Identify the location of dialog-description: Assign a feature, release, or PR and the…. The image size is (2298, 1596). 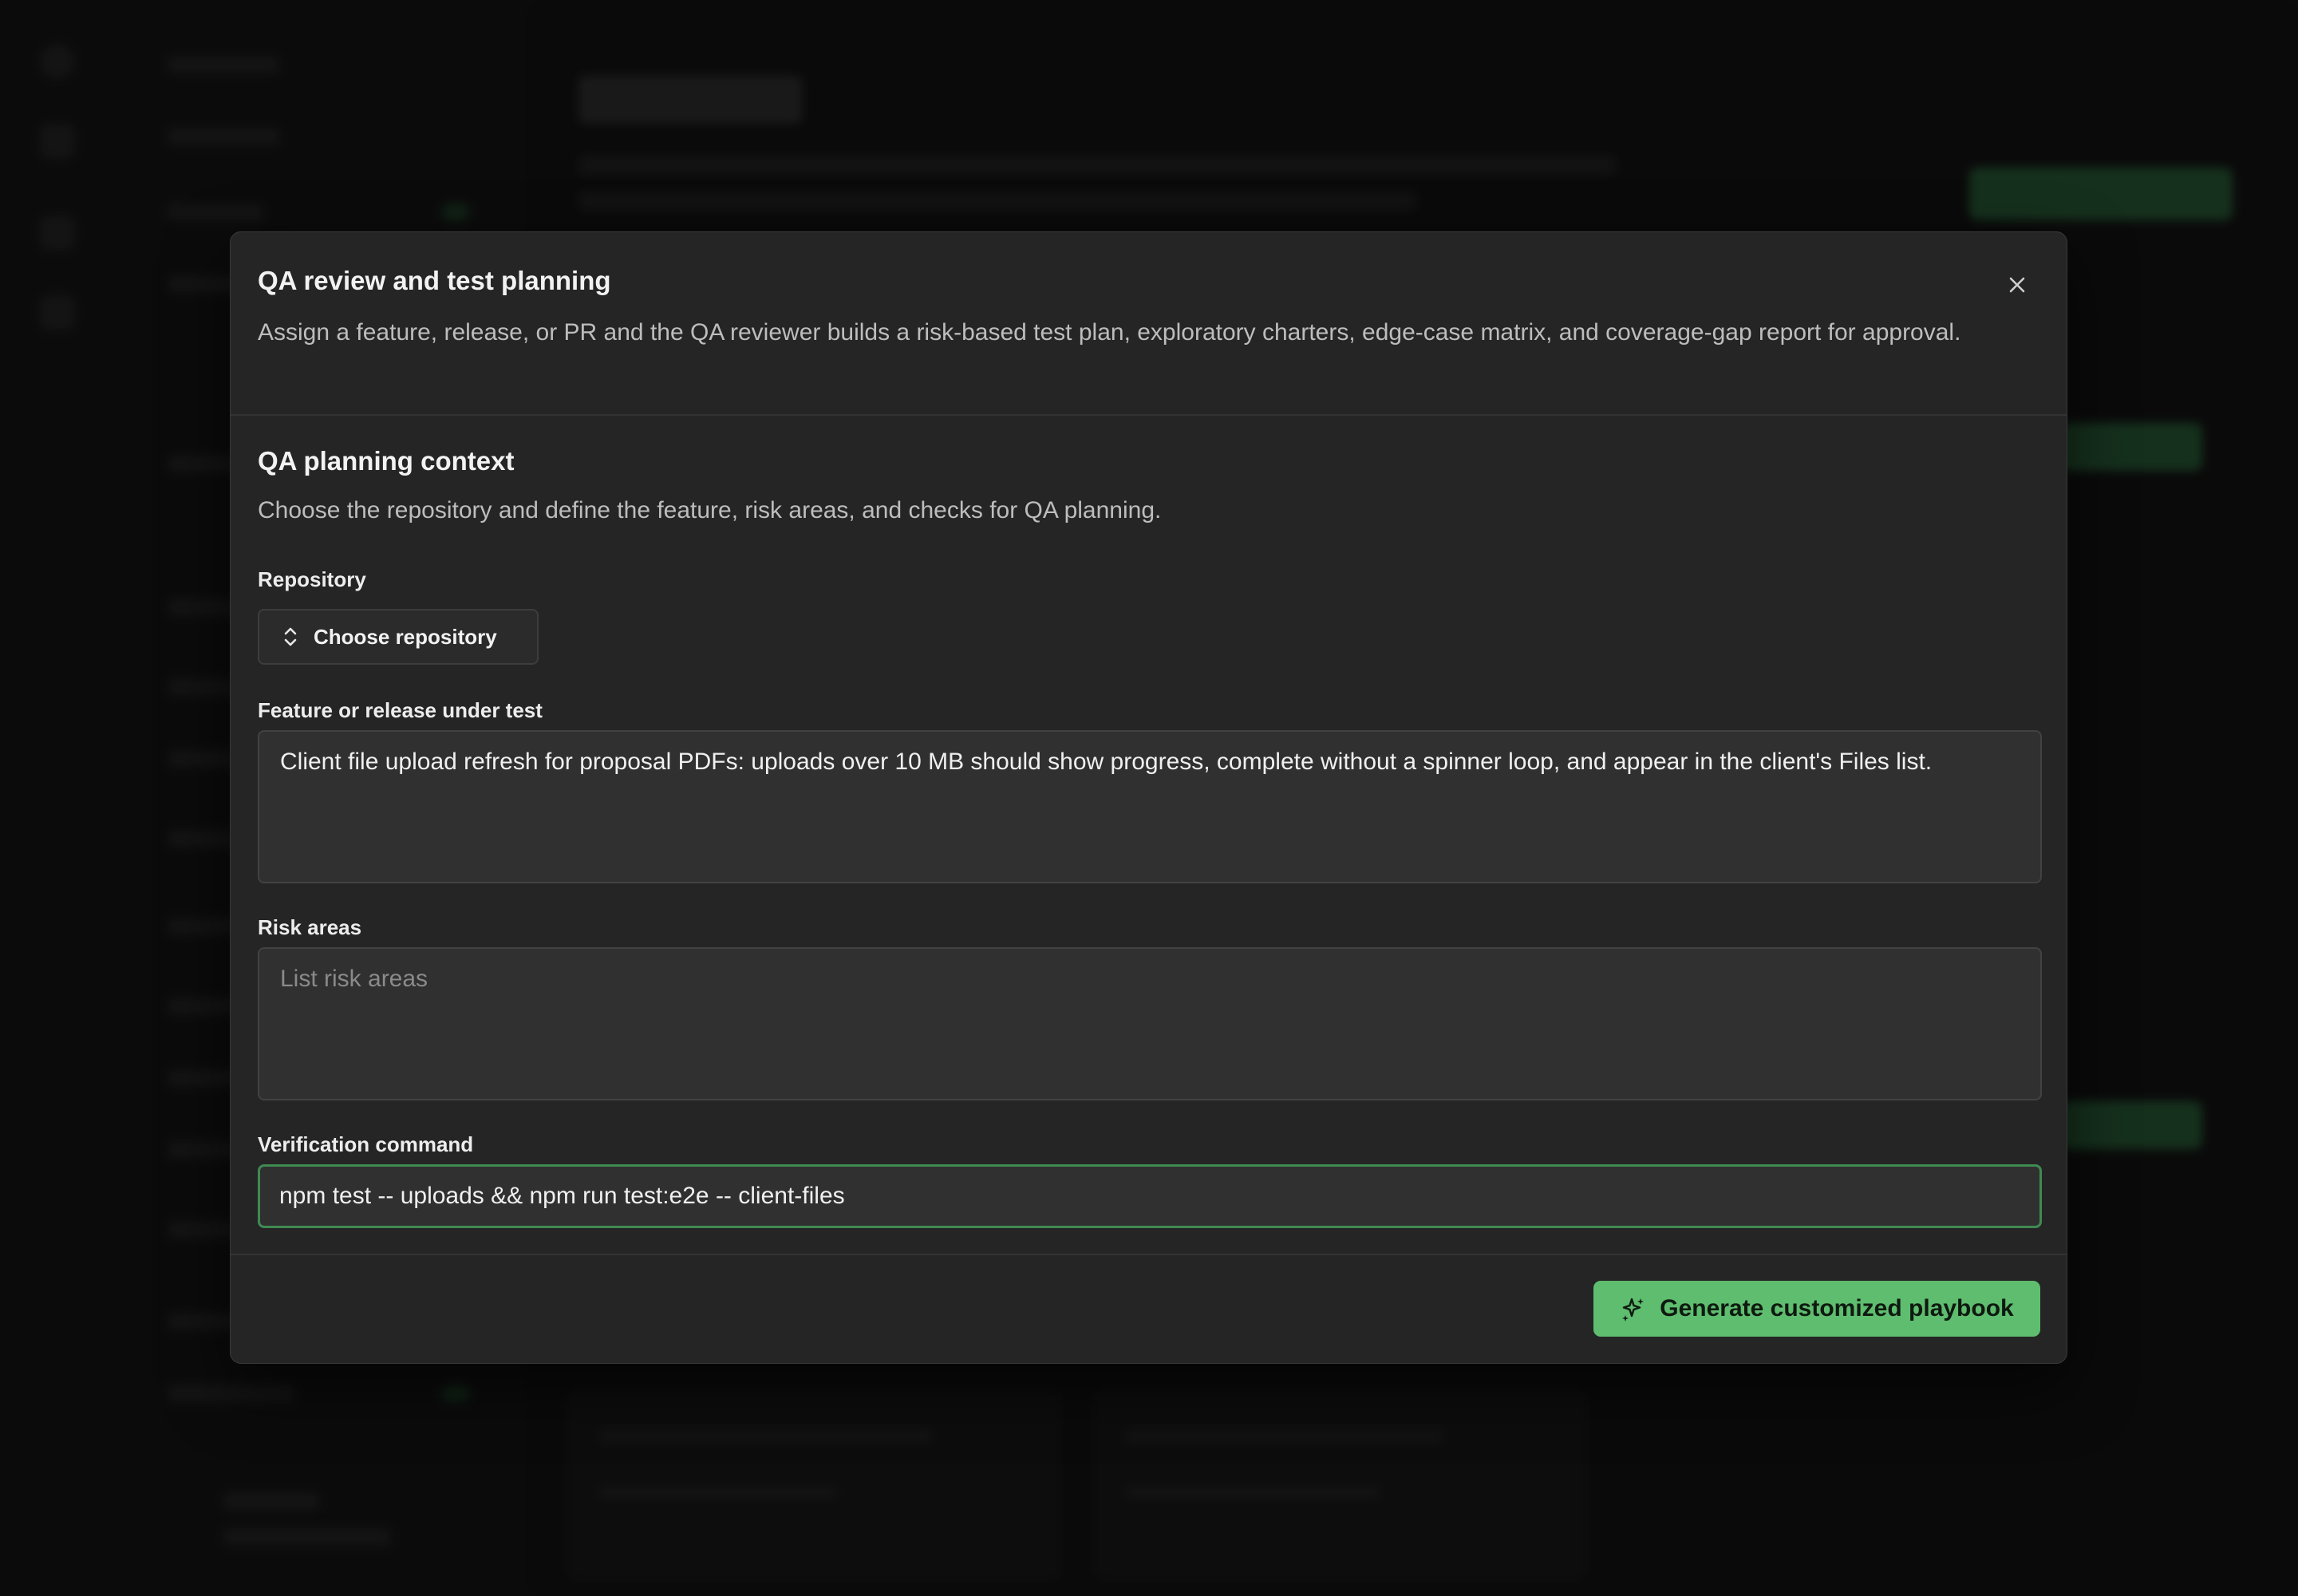
(1110, 332).